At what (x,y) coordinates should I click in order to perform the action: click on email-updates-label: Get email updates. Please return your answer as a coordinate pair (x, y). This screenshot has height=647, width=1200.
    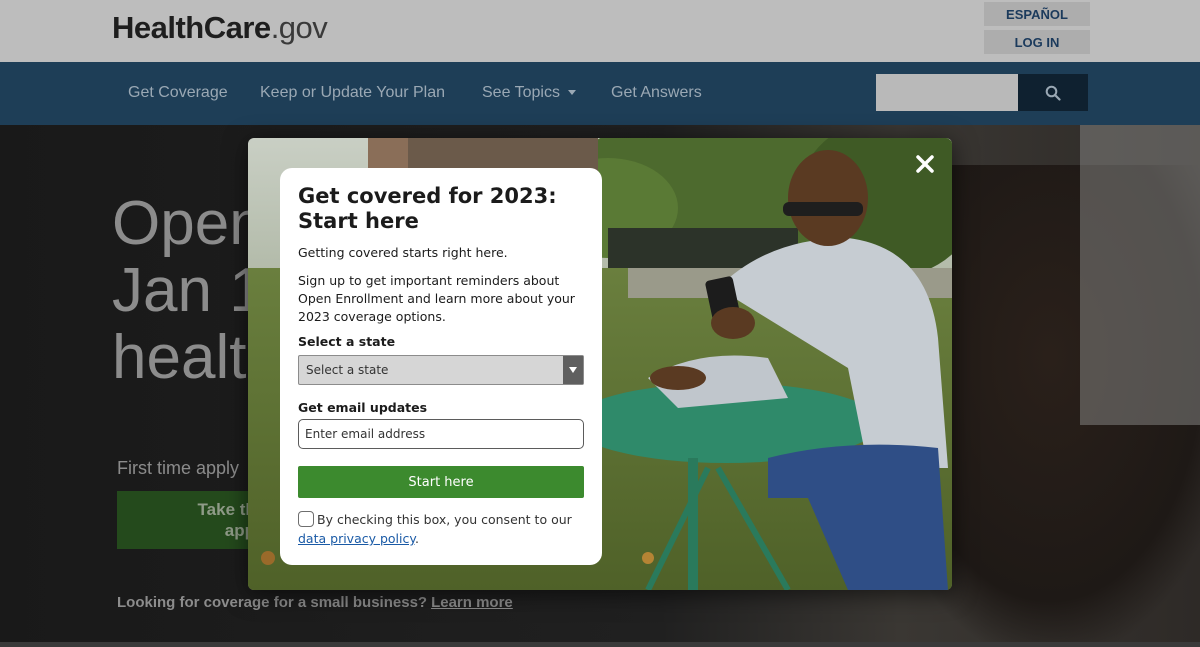
    Looking at the image, I should click on (363, 407).